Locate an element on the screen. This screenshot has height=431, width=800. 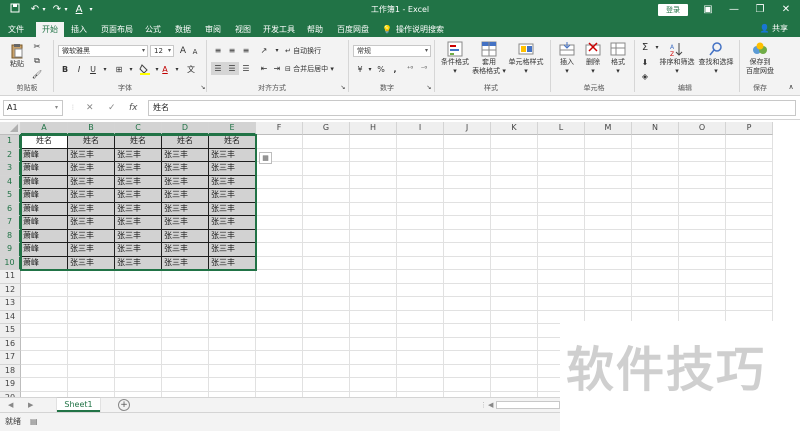
underline-dropdown-icon: ▾ is located at coordinates (105, 69).